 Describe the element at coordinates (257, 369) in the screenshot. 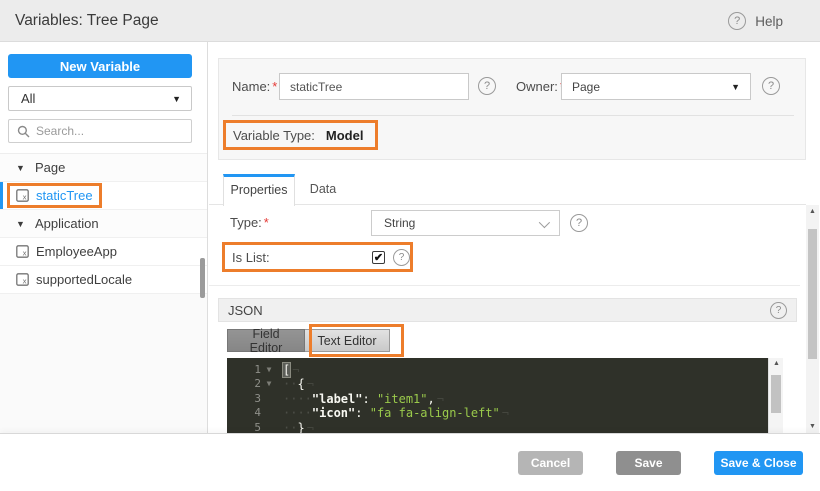

I see `line-number: 1` at that location.